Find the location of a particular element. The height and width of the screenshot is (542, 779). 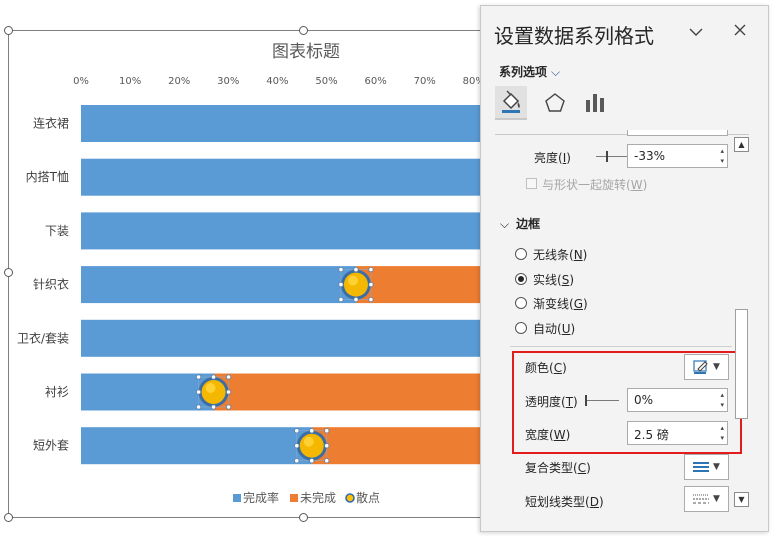

x-tick-label: 50% is located at coordinates (326, 81).